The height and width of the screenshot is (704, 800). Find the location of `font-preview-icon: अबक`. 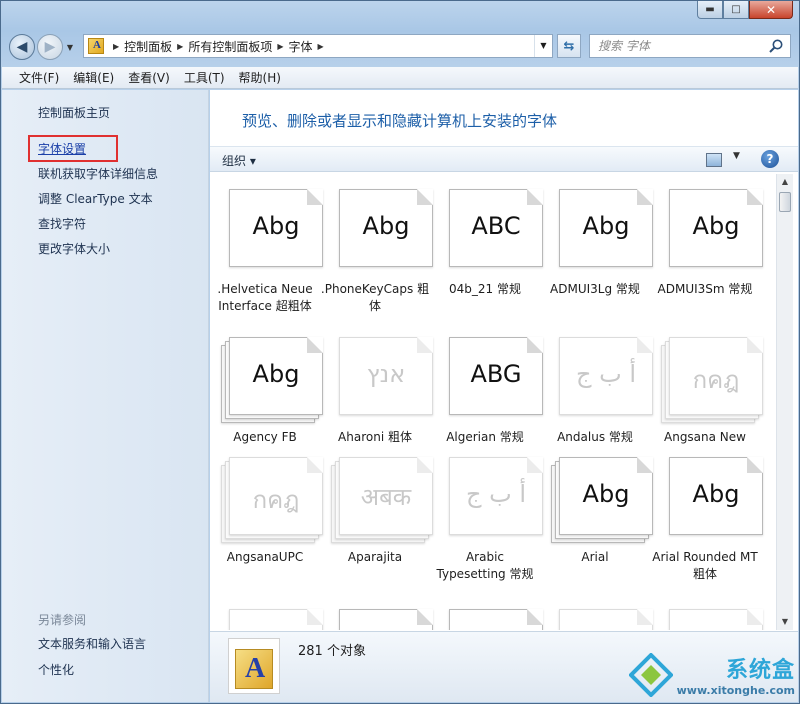

font-preview-icon: अबक is located at coordinates (383, 500).